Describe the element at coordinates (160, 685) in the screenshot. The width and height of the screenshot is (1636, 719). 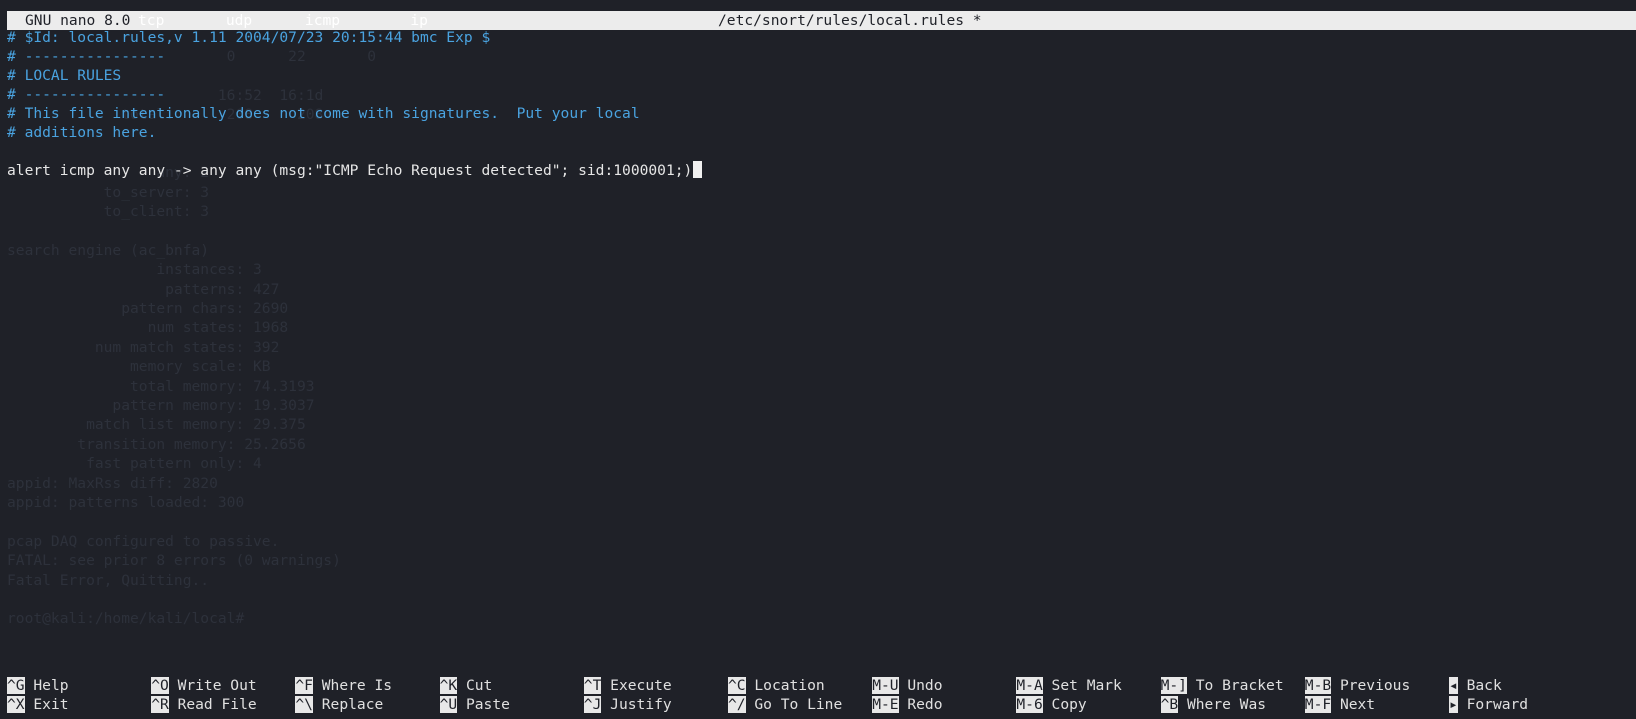
I see `shortcut-key: ^O` at that location.